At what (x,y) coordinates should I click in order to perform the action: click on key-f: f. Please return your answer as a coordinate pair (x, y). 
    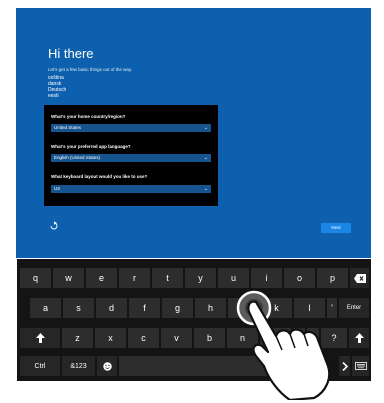
    Looking at the image, I should click on (144, 308).